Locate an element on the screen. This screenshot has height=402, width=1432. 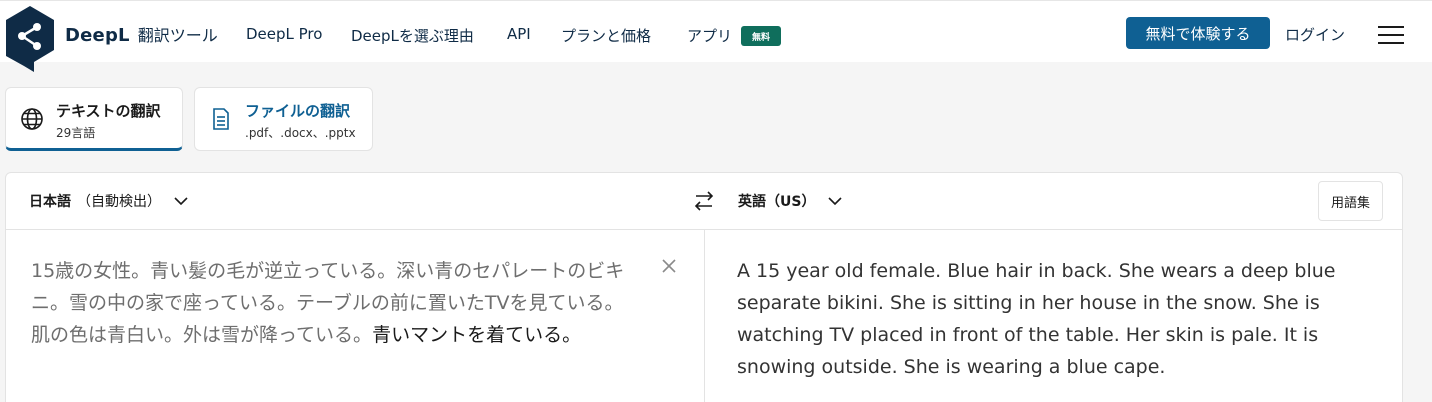
language-bar: 日本語 （自動検出） 英語（US） 用語集 is located at coordinates (704, 201).